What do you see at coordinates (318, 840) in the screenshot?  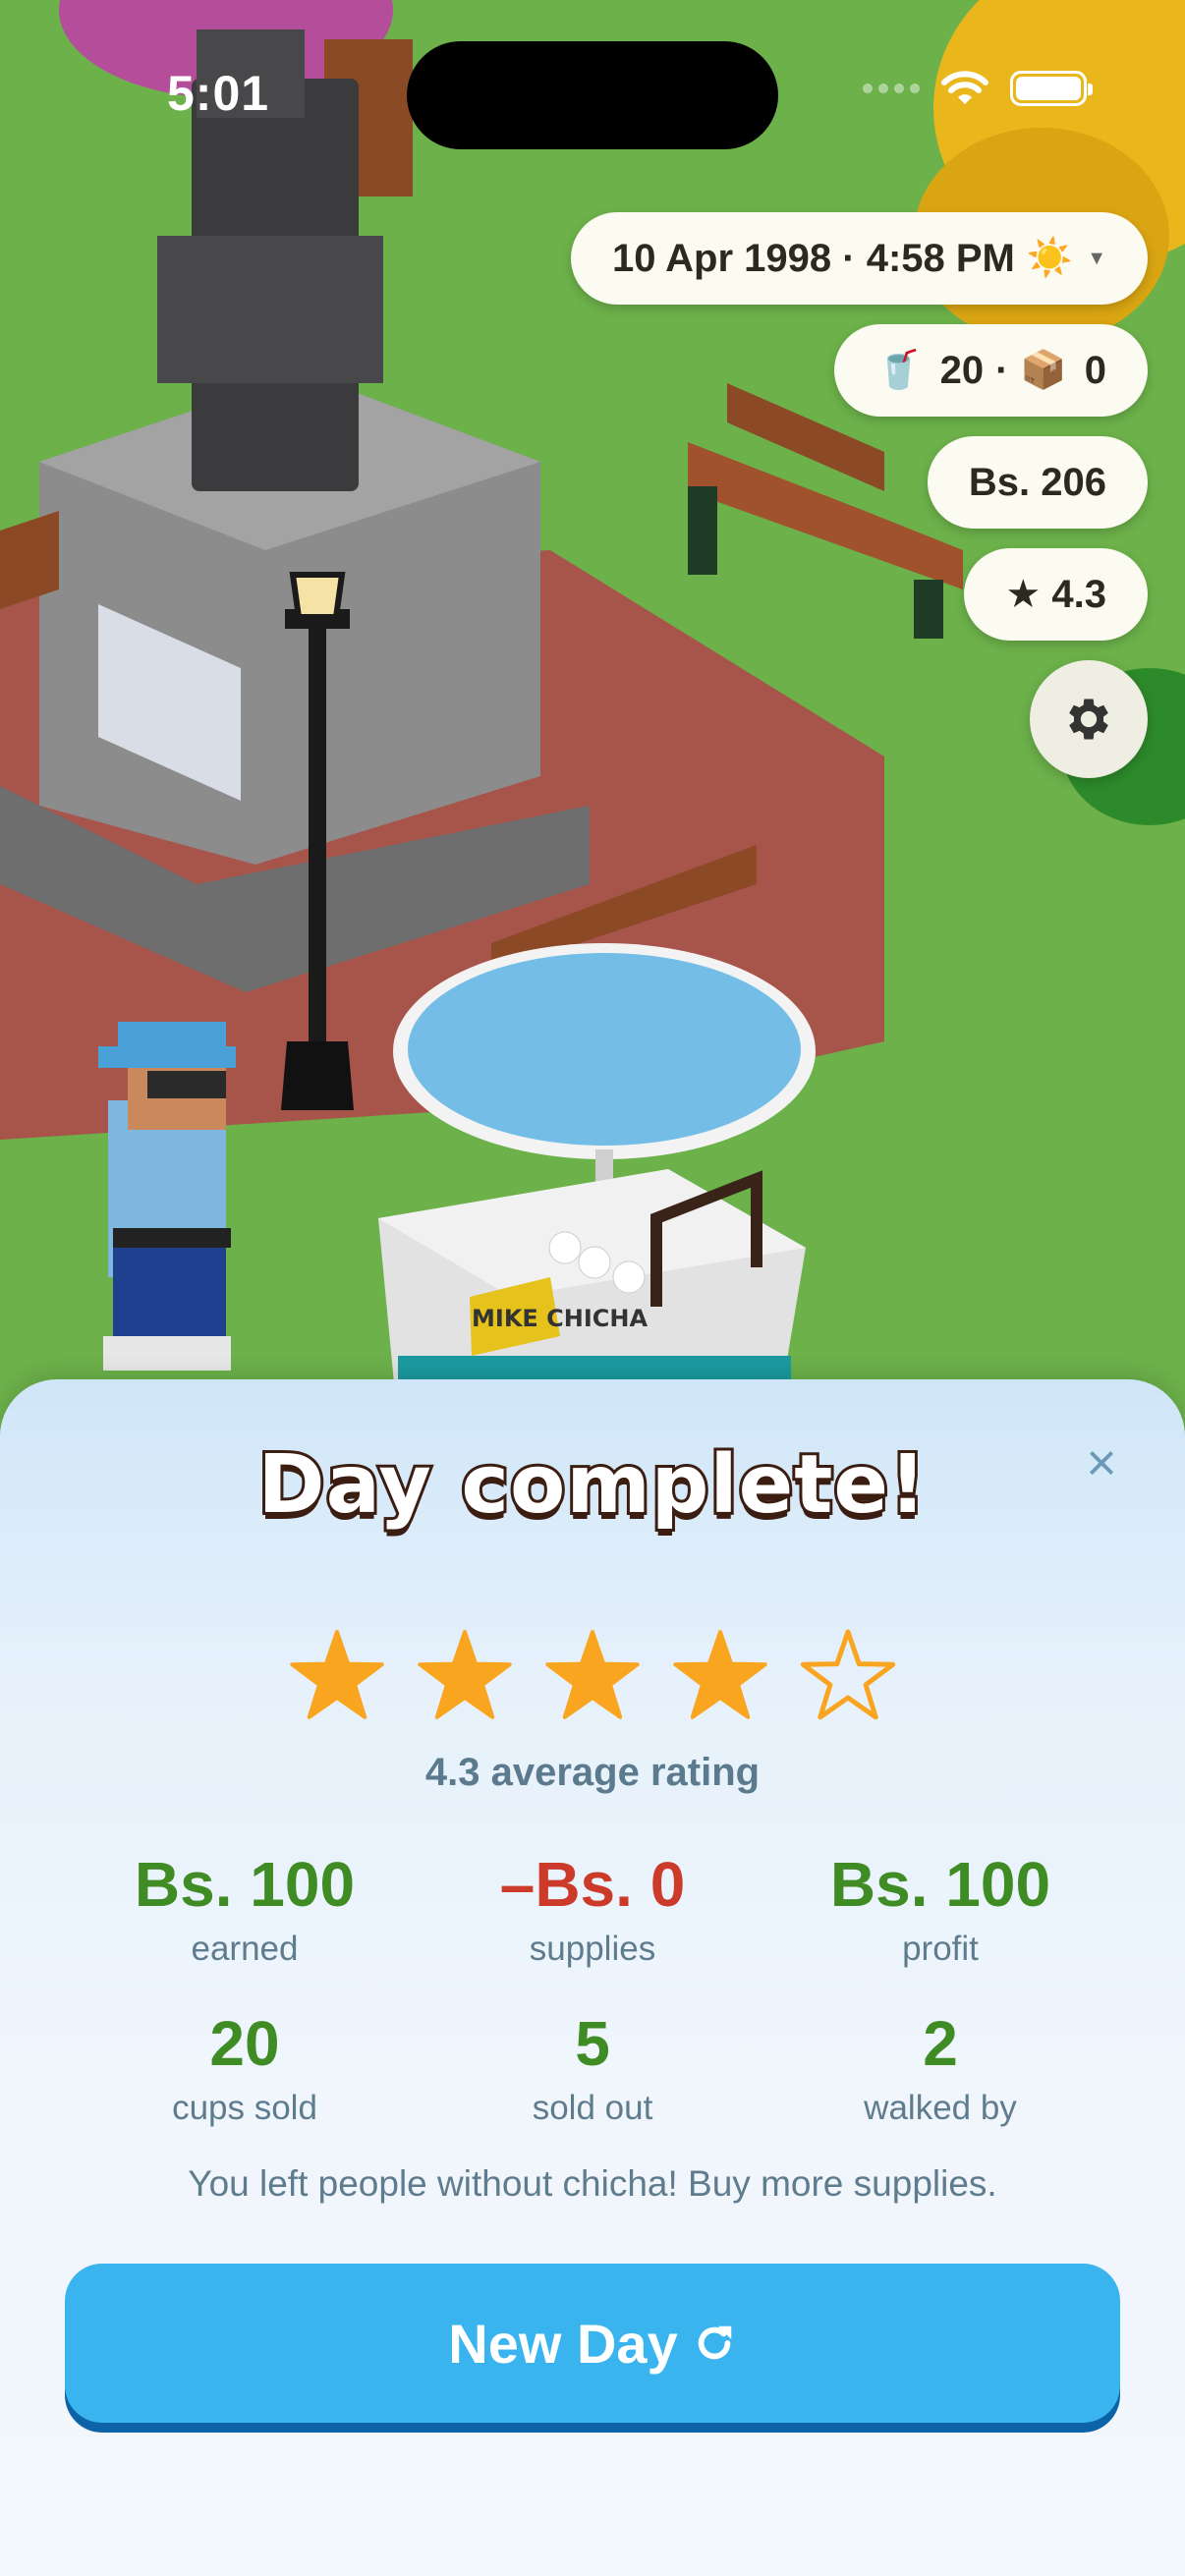 I see `lamp-post` at bounding box center [318, 840].